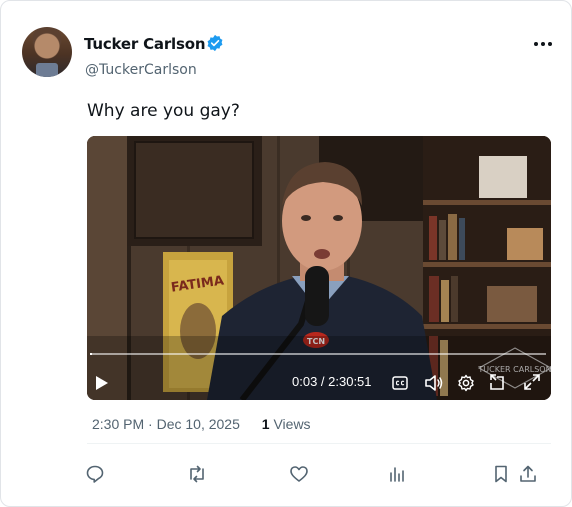 This screenshot has width=572, height=507. What do you see at coordinates (197, 474) in the screenshot?
I see `retweet-icon` at bounding box center [197, 474].